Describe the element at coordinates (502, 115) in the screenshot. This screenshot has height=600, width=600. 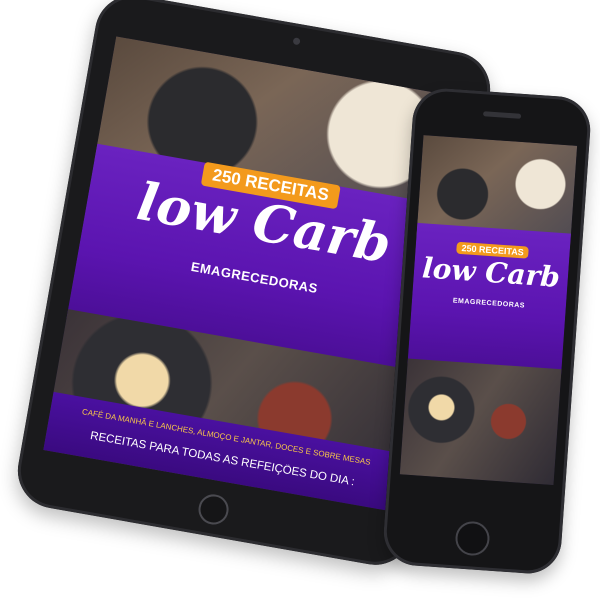
I see `phone-speaker` at that location.